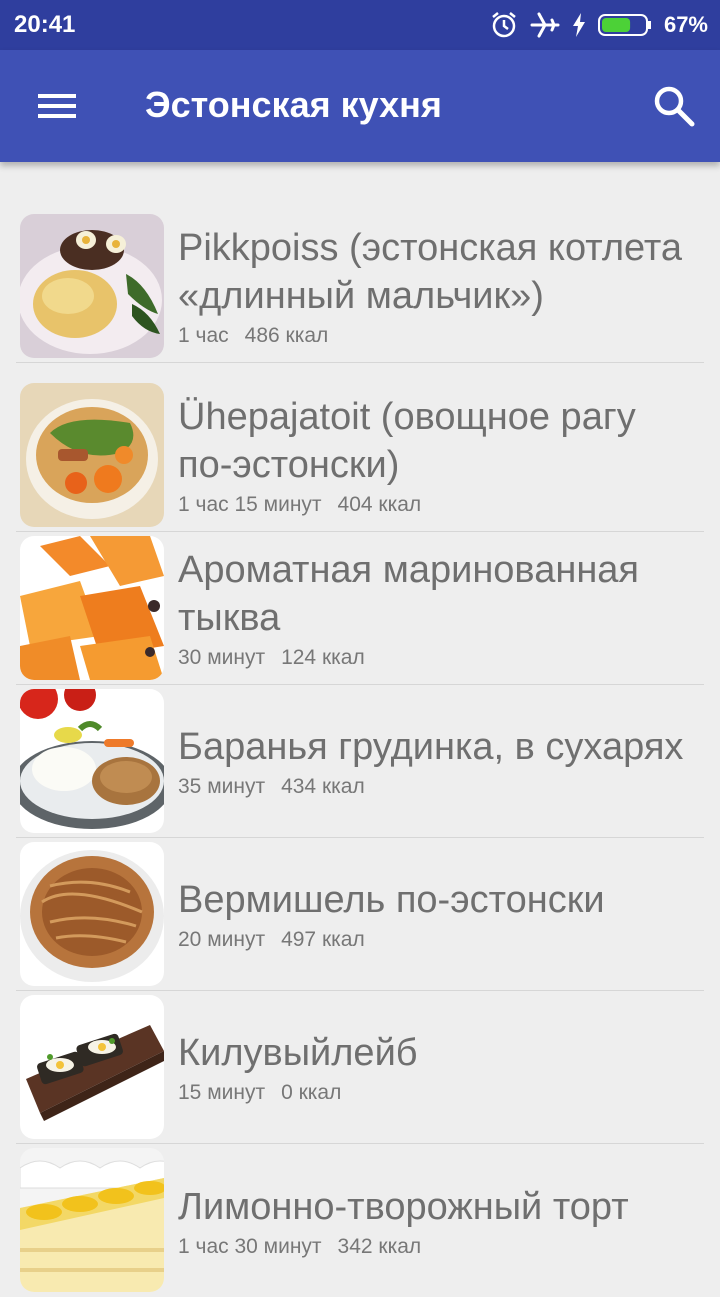 The width and height of the screenshot is (720, 1297). Describe the element at coordinates (293, 104) in the screenshot. I see `page-title: Эстонская кухня` at that location.